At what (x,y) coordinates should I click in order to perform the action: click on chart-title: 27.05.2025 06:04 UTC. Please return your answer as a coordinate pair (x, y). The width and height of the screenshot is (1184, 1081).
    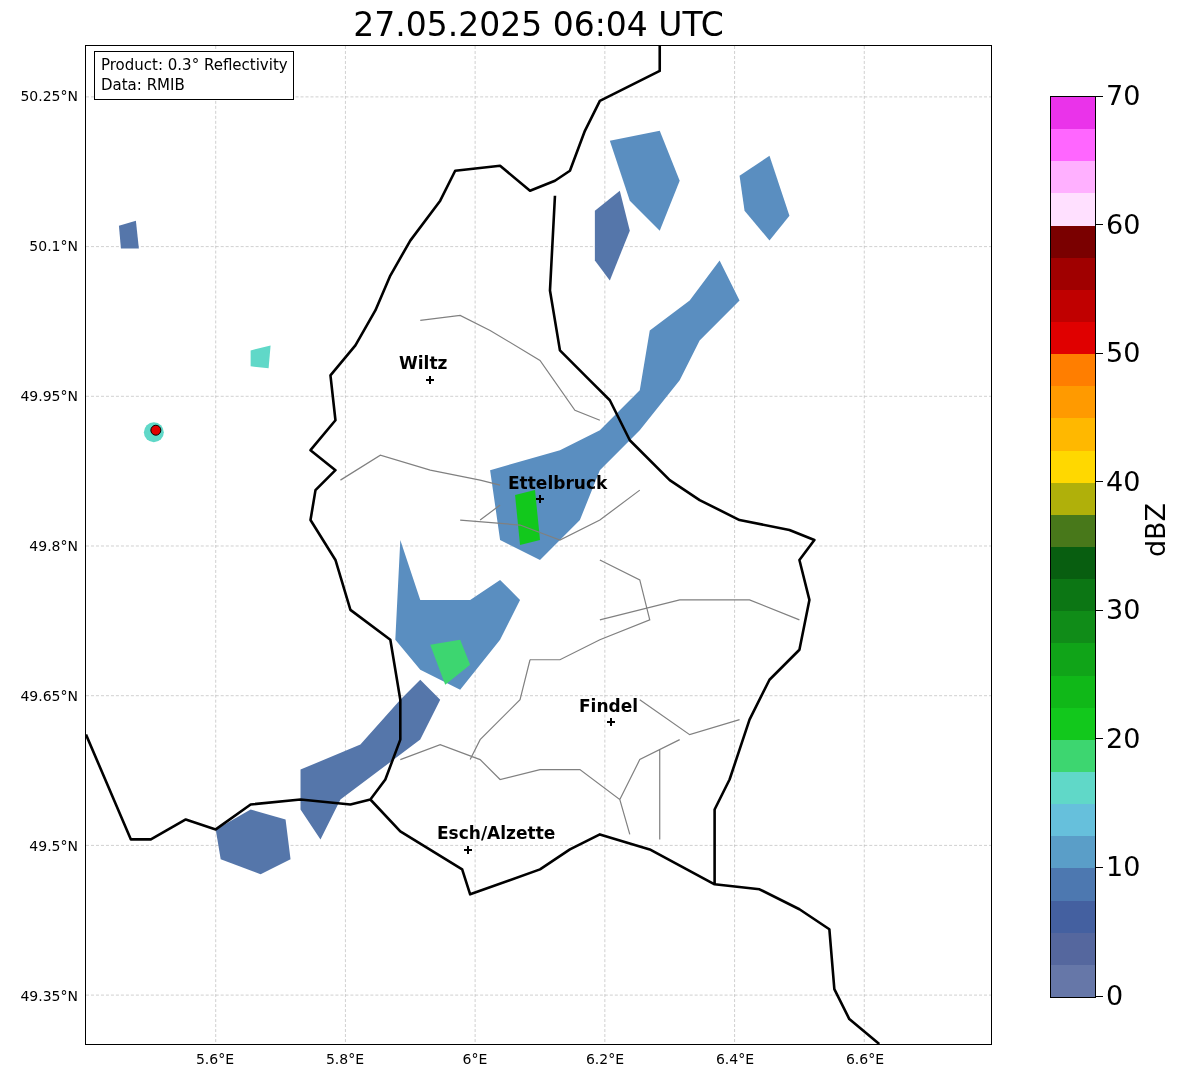
    Looking at the image, I should click on (538, 24).